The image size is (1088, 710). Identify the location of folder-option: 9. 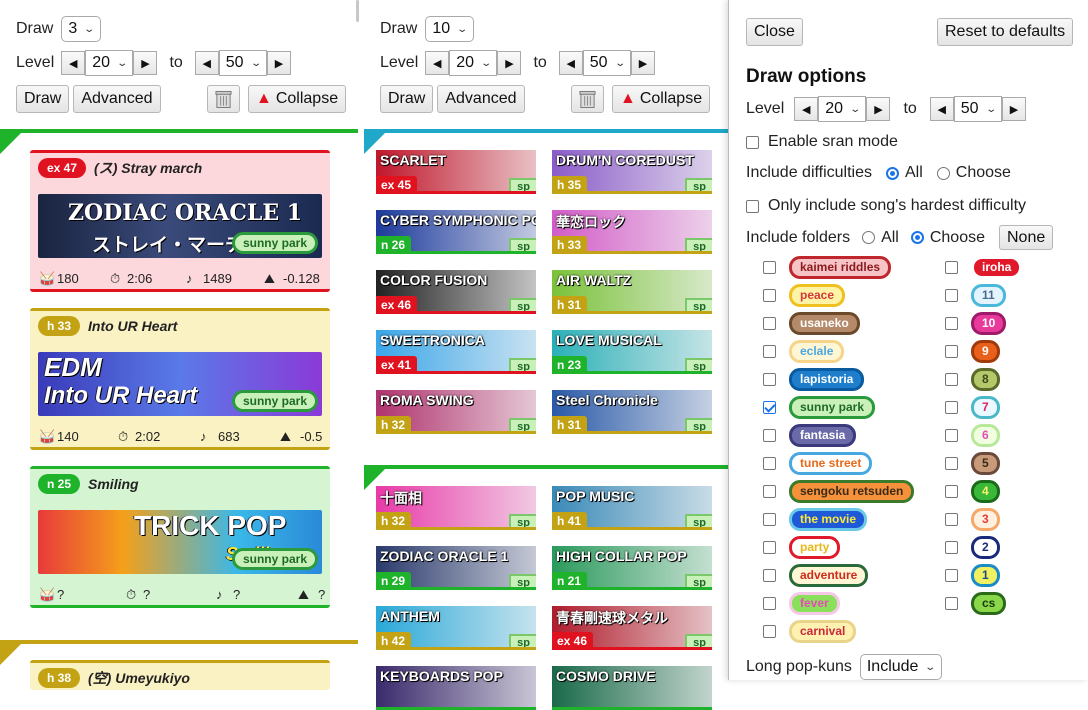
(972, 351).